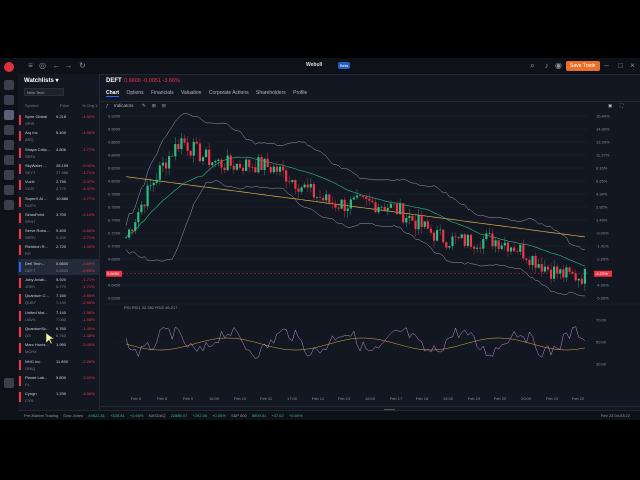 The image size is (640, 480). Describe the element at coordinates (164, 106) in the screenshot. I see `layout-icon: ⊟` at that location.